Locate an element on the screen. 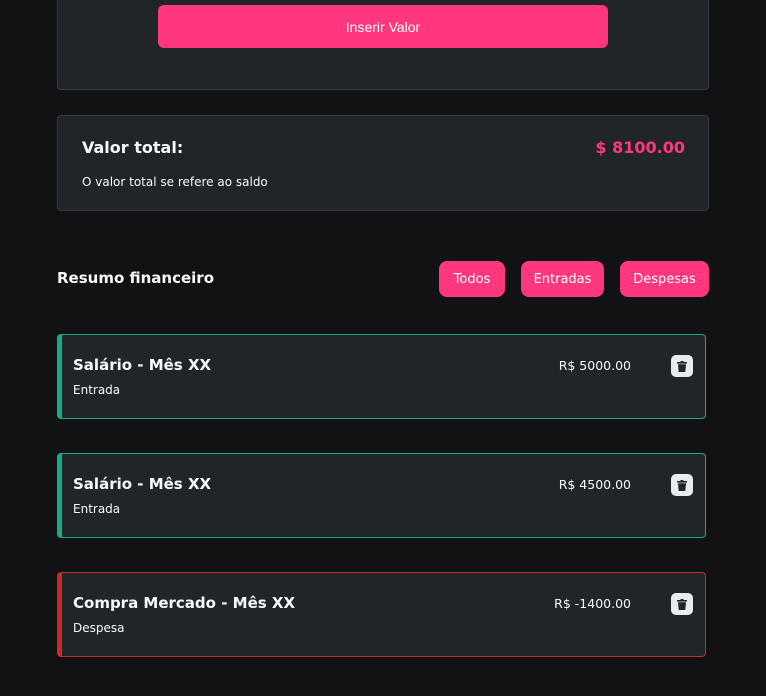 This screenshot has width=766, height=696. transaction-amount: R$ 4500.00 is located at coordinates (594, 484).